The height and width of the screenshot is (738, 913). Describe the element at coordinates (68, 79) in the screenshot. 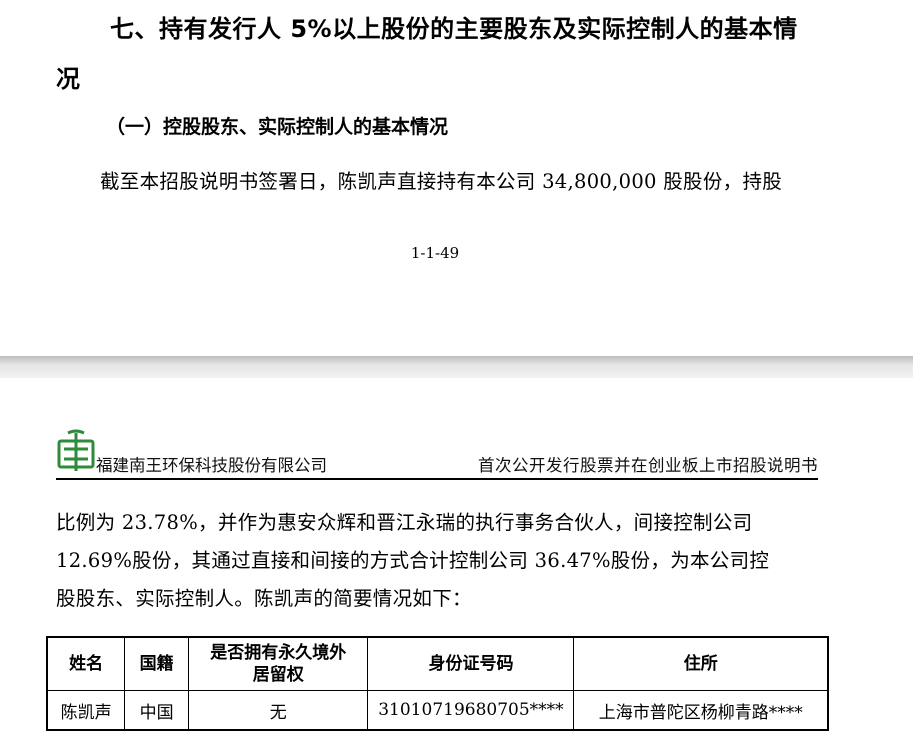

I see `section-heading-line-2: 况` at that location.